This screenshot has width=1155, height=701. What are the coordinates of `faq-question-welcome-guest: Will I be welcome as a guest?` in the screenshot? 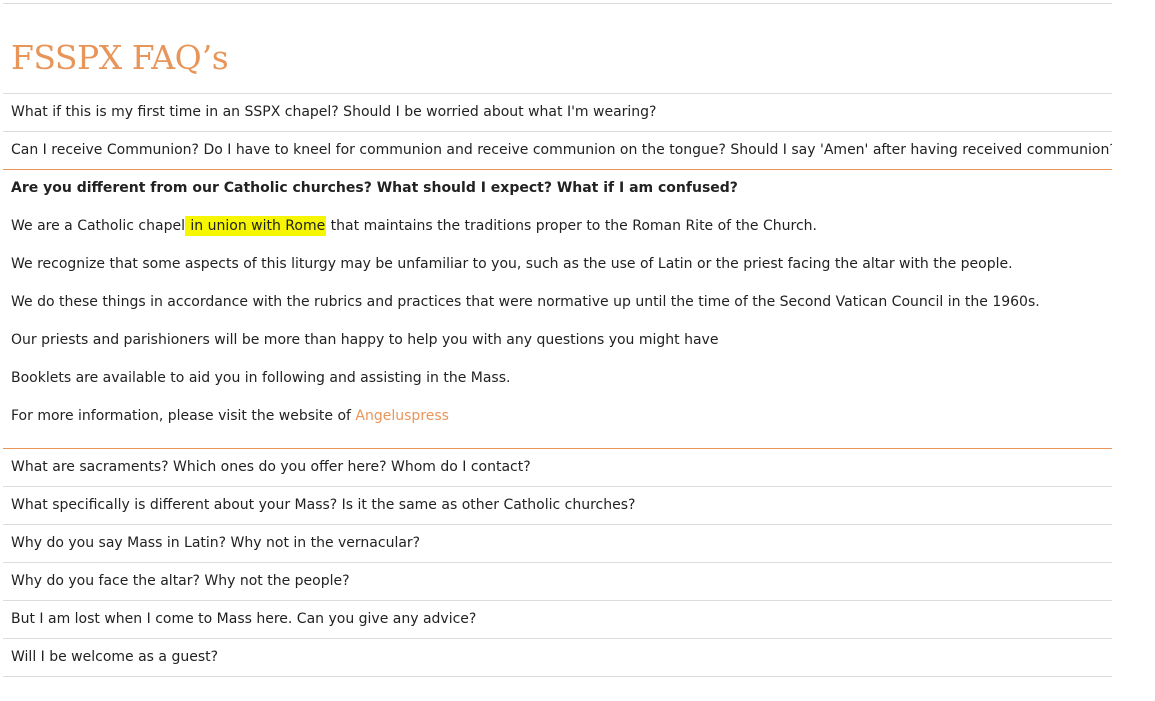 It's located at (557, 657).